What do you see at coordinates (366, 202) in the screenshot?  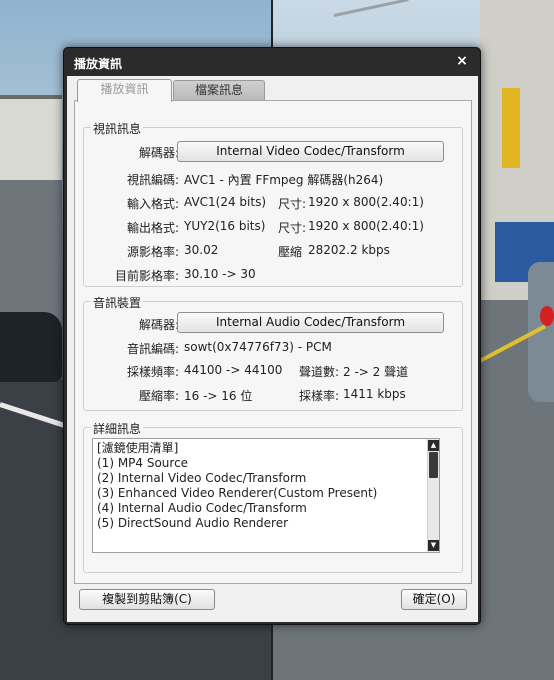 I see `input-size-value: 1920 x 800(2.40:1)` at bounding box center [366, 202].